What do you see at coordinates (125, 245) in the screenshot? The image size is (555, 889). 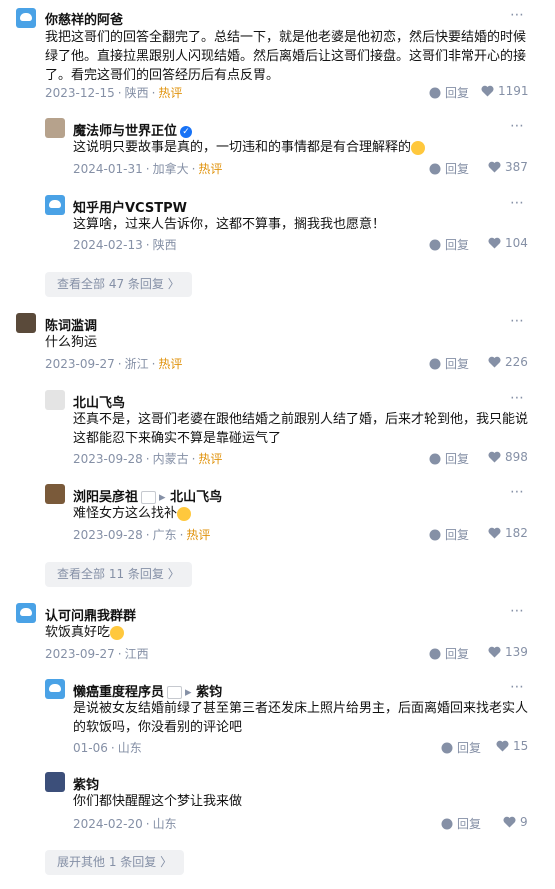 I see `reply-meta: 2024-02-13 · 陕西` at bounding box center [125, 245].